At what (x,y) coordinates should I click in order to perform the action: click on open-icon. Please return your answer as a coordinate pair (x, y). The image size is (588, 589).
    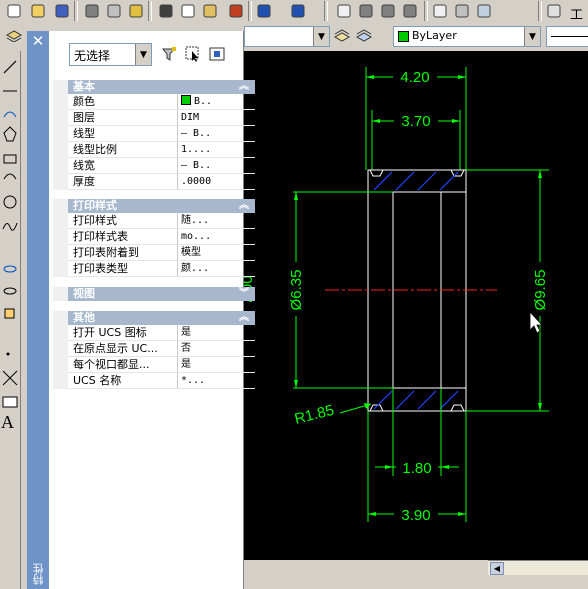
    Looking at the image, I should click on (38, 11).